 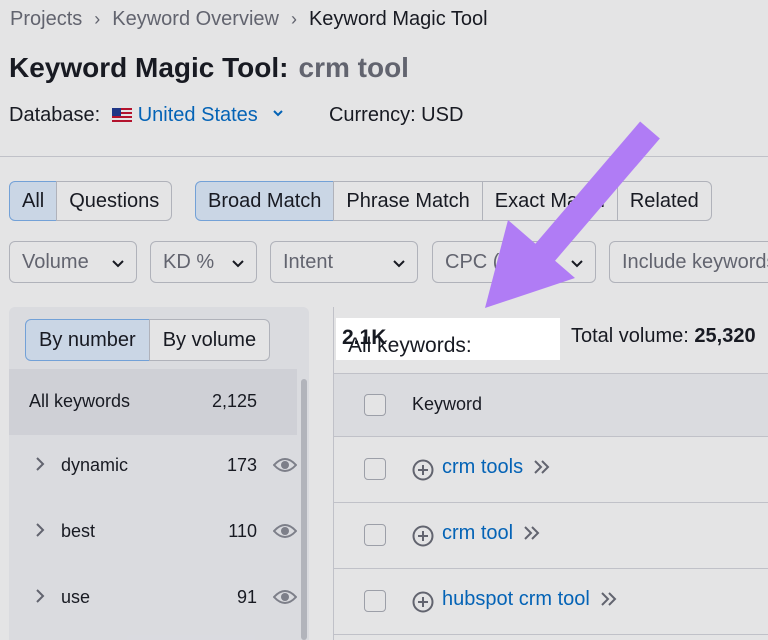 I want to click on keyword-column-header: Keyword, so click(x=447, y=404).